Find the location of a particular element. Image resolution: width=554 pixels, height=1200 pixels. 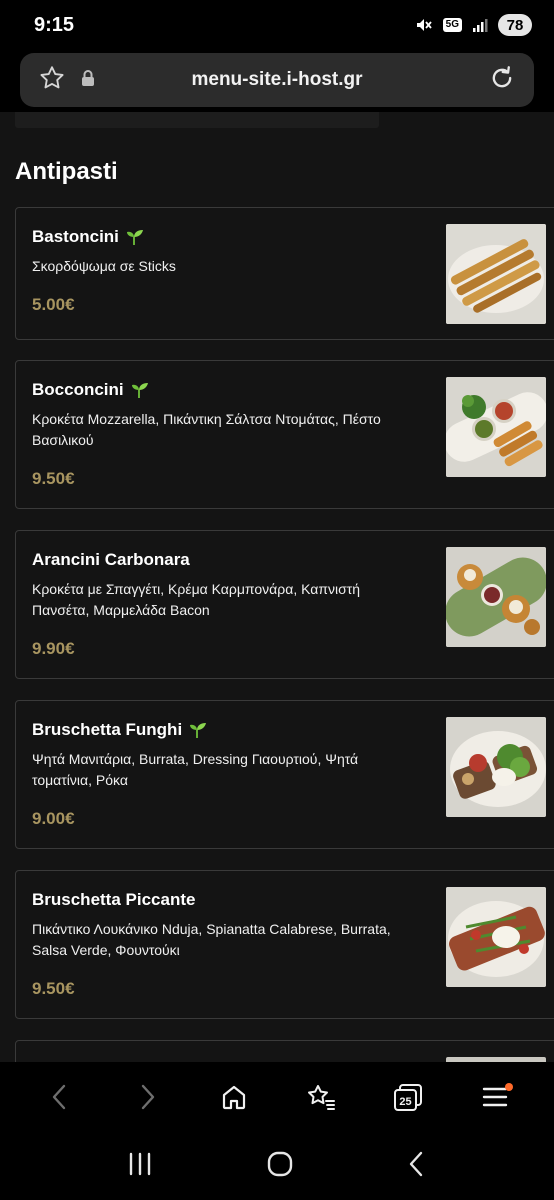

menu-item-name-row: Bastoncini is located at coordinates (88, 237).